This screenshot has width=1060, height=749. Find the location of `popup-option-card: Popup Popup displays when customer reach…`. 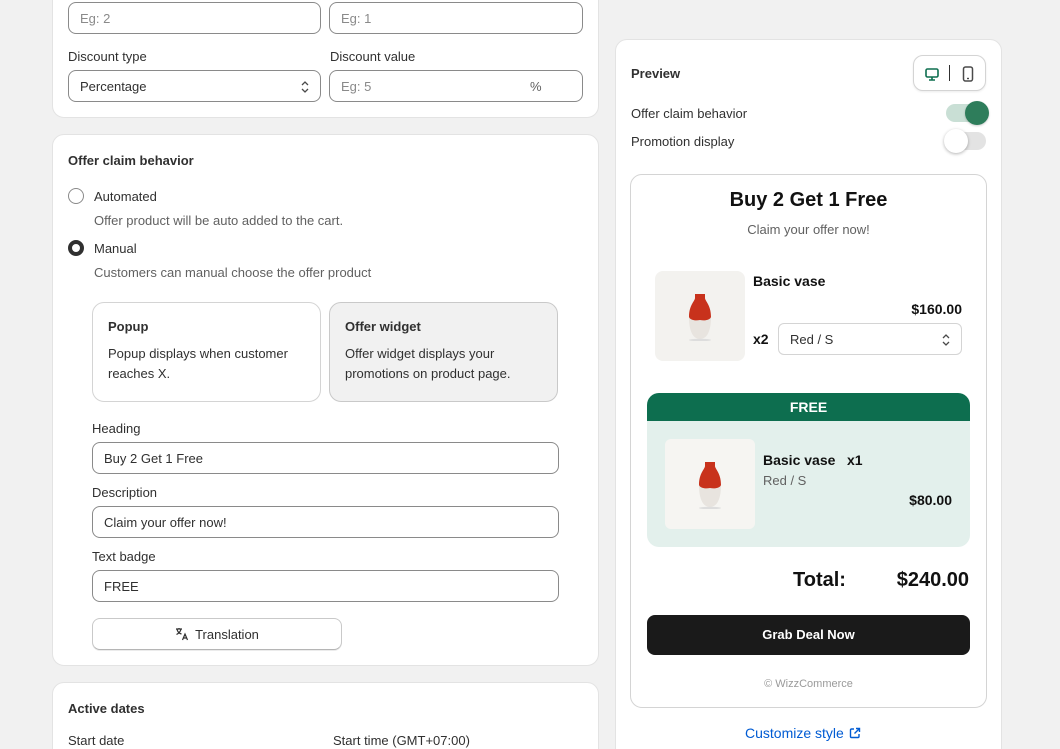

popup-option-card: Popup Popup displays when customer reach… is located at coordinates (206, 352).